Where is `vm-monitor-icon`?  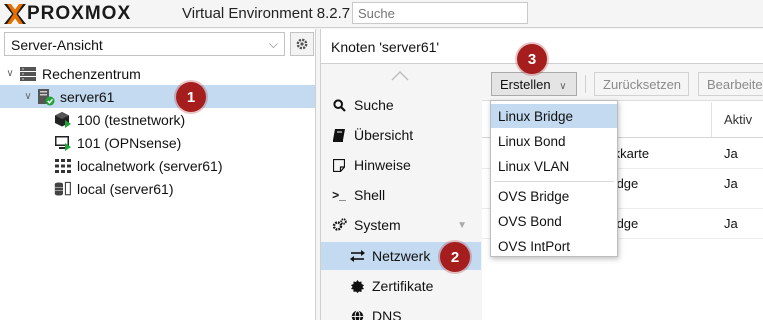
vm-monitor-icon is located at coordinates (63, 143).